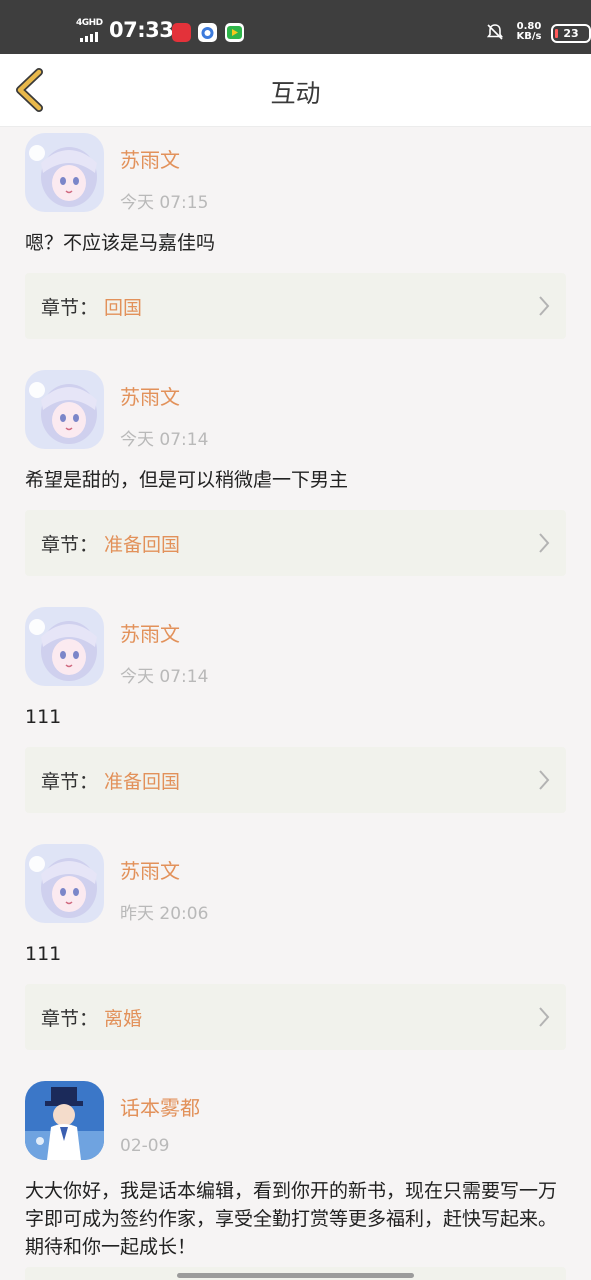 Image resolution: width=591 pixels, height=1280 pixels. I want to click on clock: 07:33, so click(141, 30).